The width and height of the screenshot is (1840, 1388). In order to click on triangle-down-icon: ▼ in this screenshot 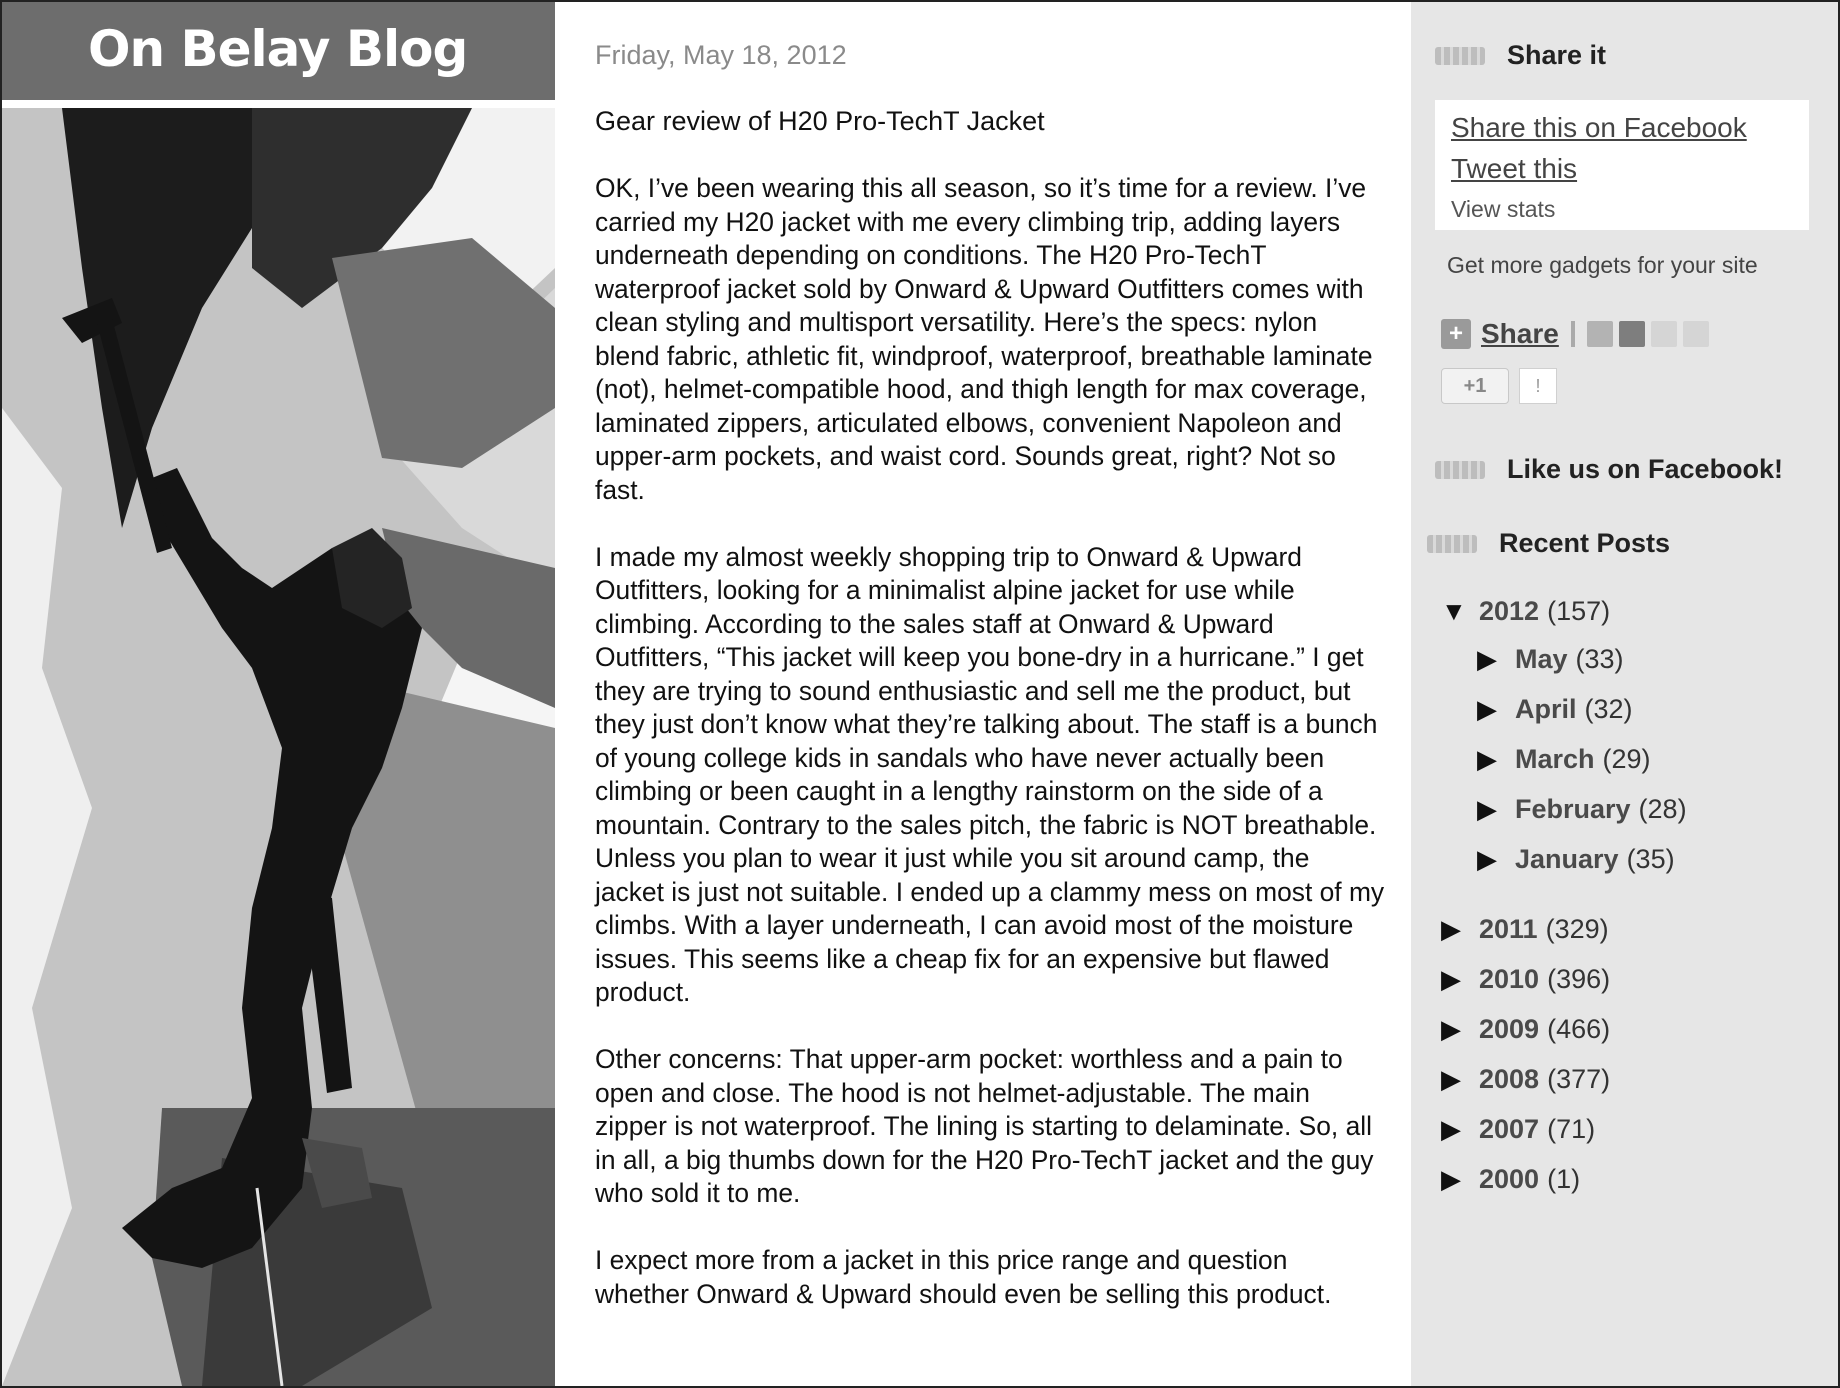, I will do `click(1460, 611)`.